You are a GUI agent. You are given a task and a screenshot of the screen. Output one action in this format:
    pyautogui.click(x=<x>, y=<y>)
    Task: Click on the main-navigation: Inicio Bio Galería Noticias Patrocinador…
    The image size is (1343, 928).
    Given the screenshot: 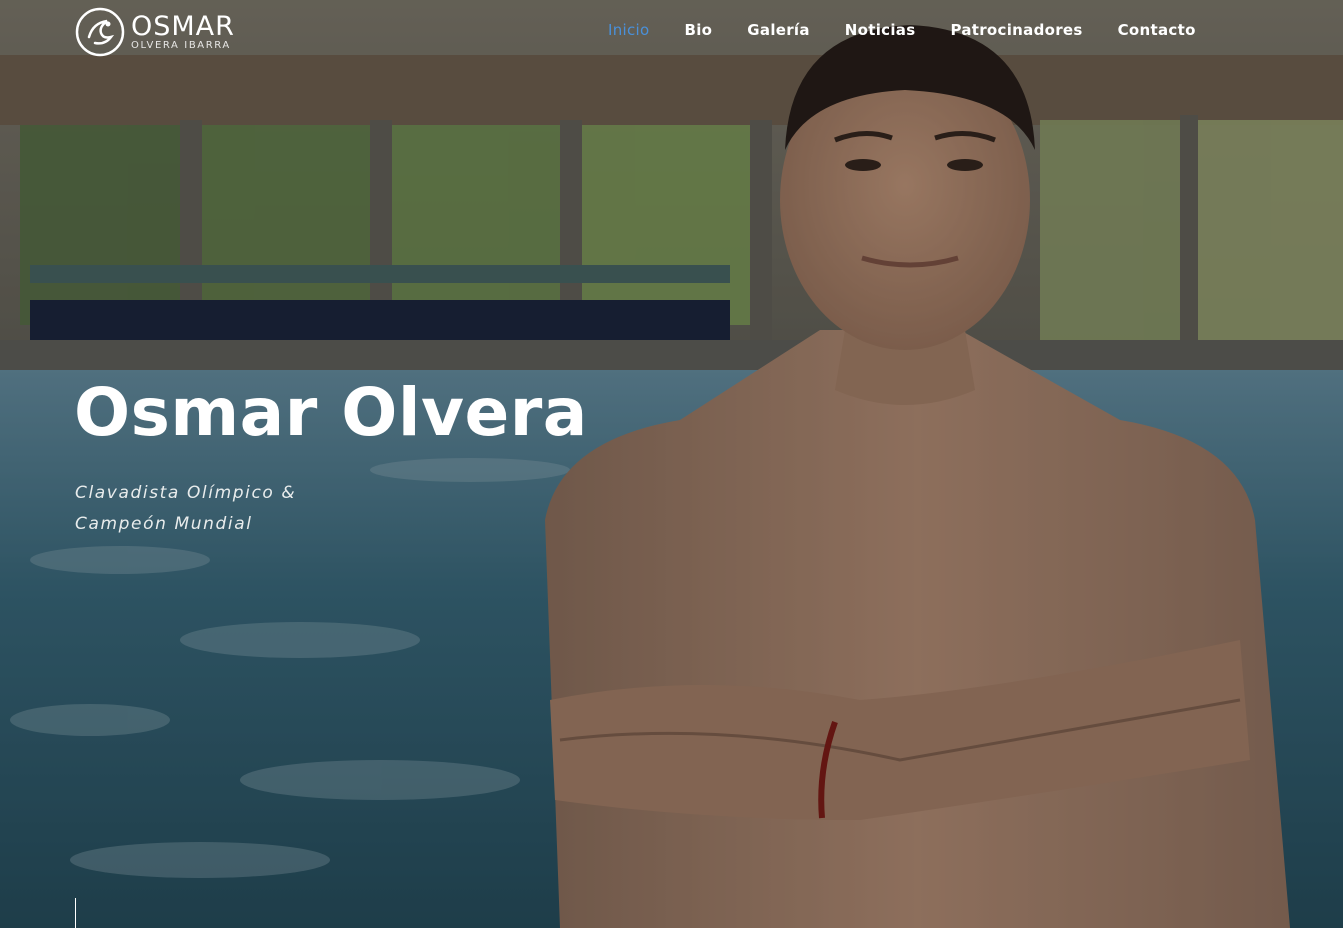 What is the action you would take?
    pyautogui.click(x=902, y=30)
    